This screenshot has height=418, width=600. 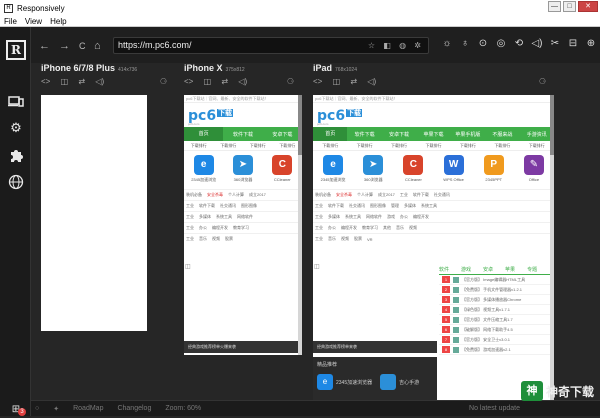 What do you see at coordinates (465, 43) in the screenshot?
I see `bulb-icon: ♁` at bounding box center [465, 43].